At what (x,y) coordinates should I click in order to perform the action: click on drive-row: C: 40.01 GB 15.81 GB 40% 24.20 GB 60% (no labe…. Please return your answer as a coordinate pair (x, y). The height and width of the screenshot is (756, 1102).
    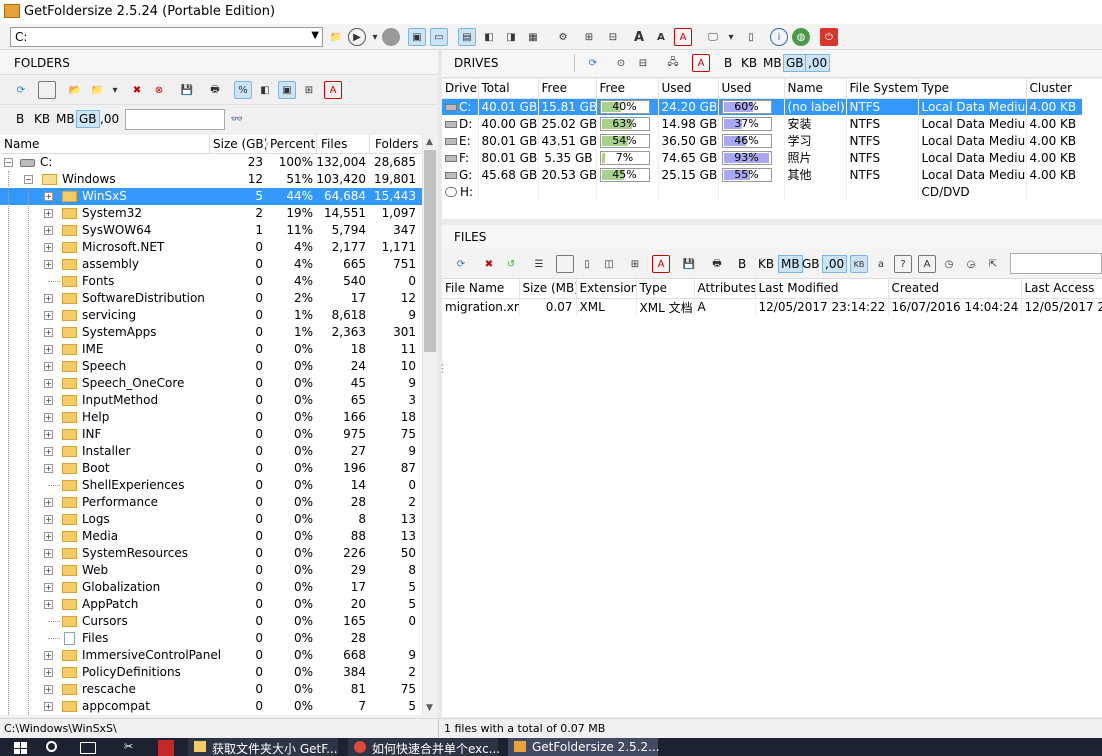
    Looking at the image, I should click on (762, 106).